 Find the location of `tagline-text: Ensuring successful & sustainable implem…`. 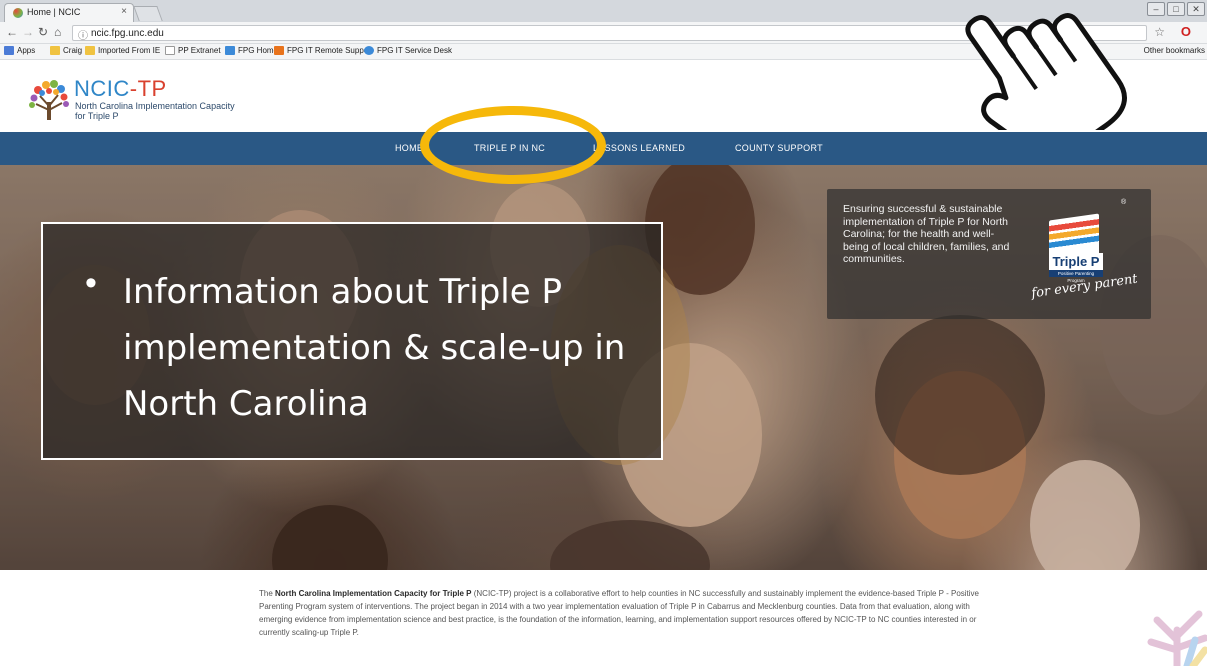

tagline-text: Ensuring successful & sustainable implem… is located at coordinates (926, 234).